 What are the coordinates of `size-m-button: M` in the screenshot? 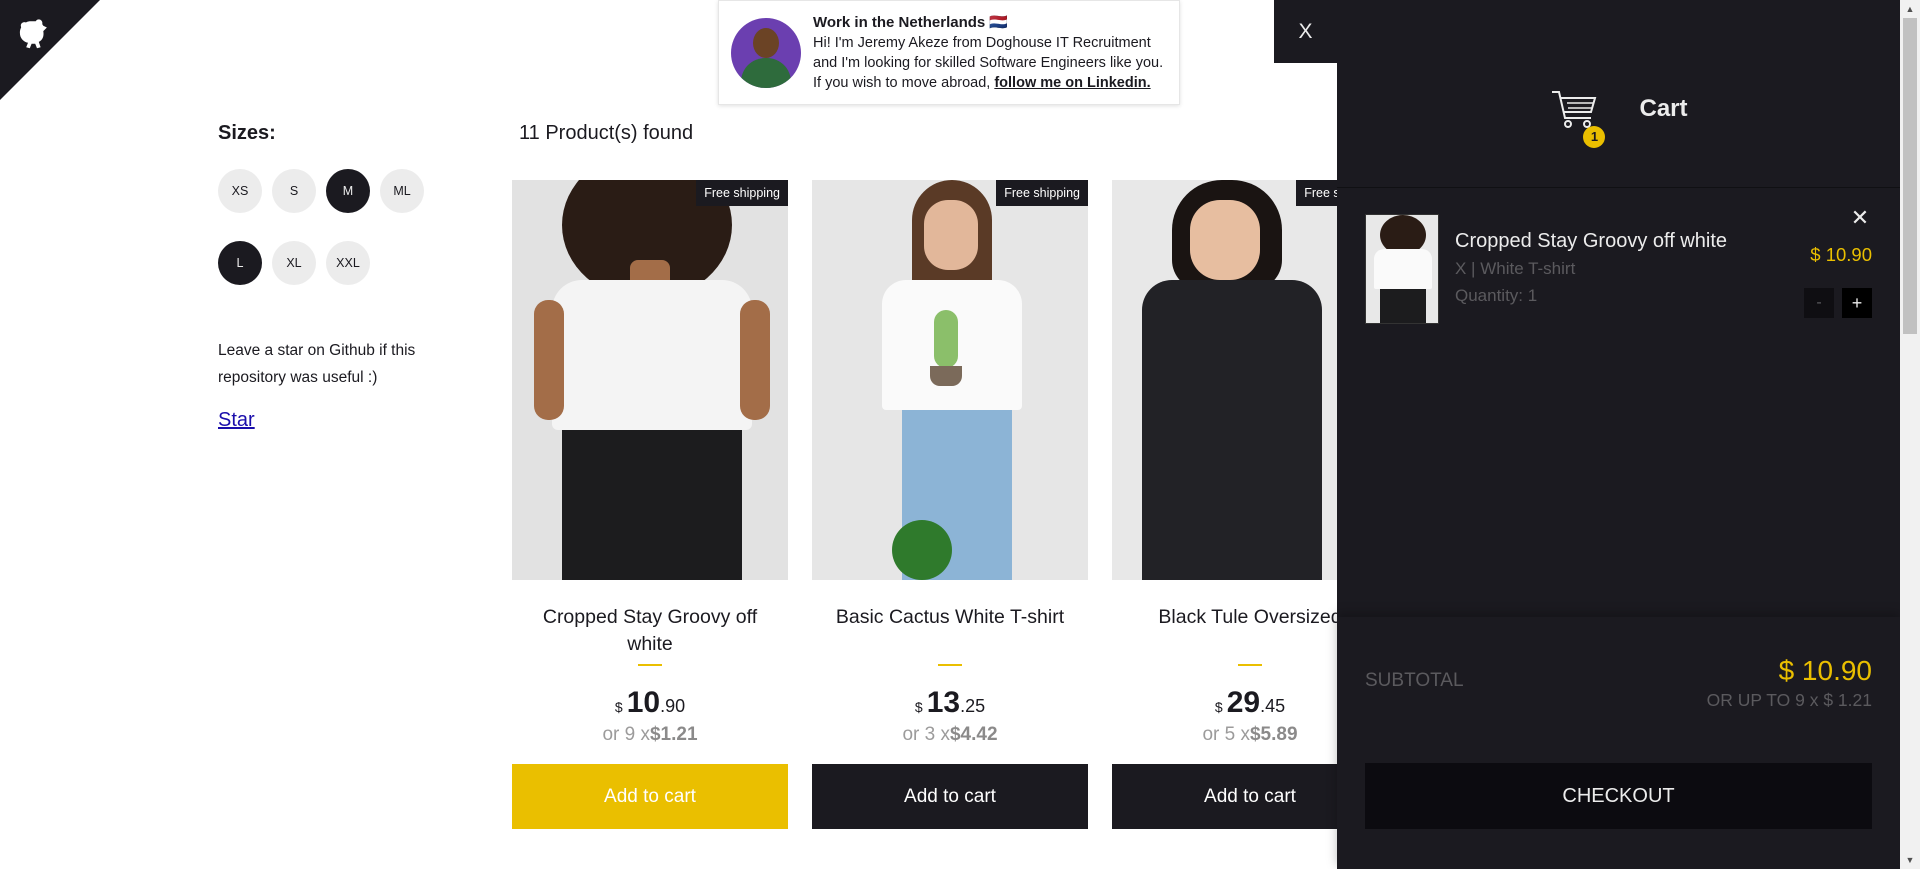 It's located at (348, 191).